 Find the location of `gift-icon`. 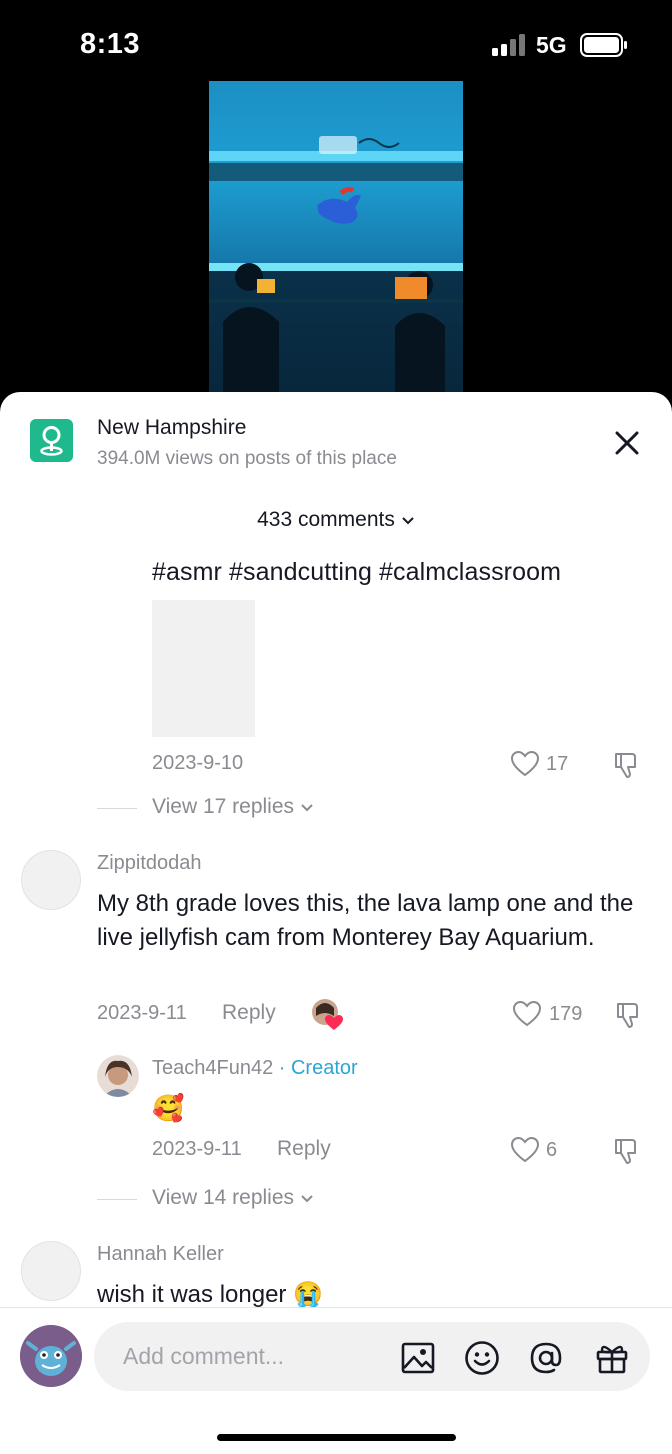

gift-icon is located at coordinates (612, 1358).